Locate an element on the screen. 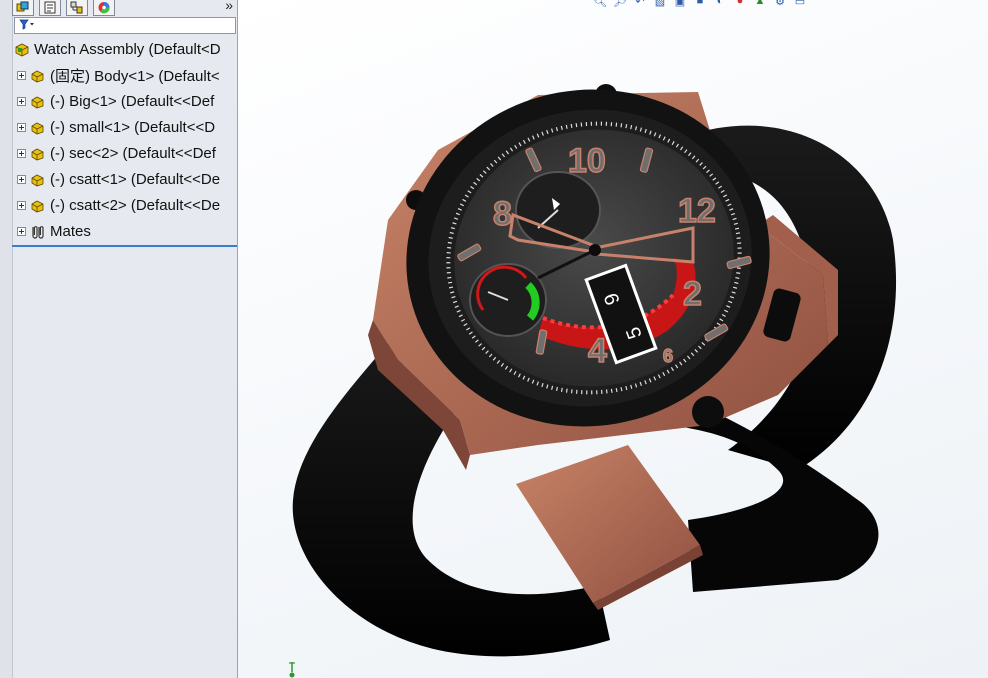 The width and height of the screenshot is (988, 678). assembly-icon is located at coordinates (22, 49).